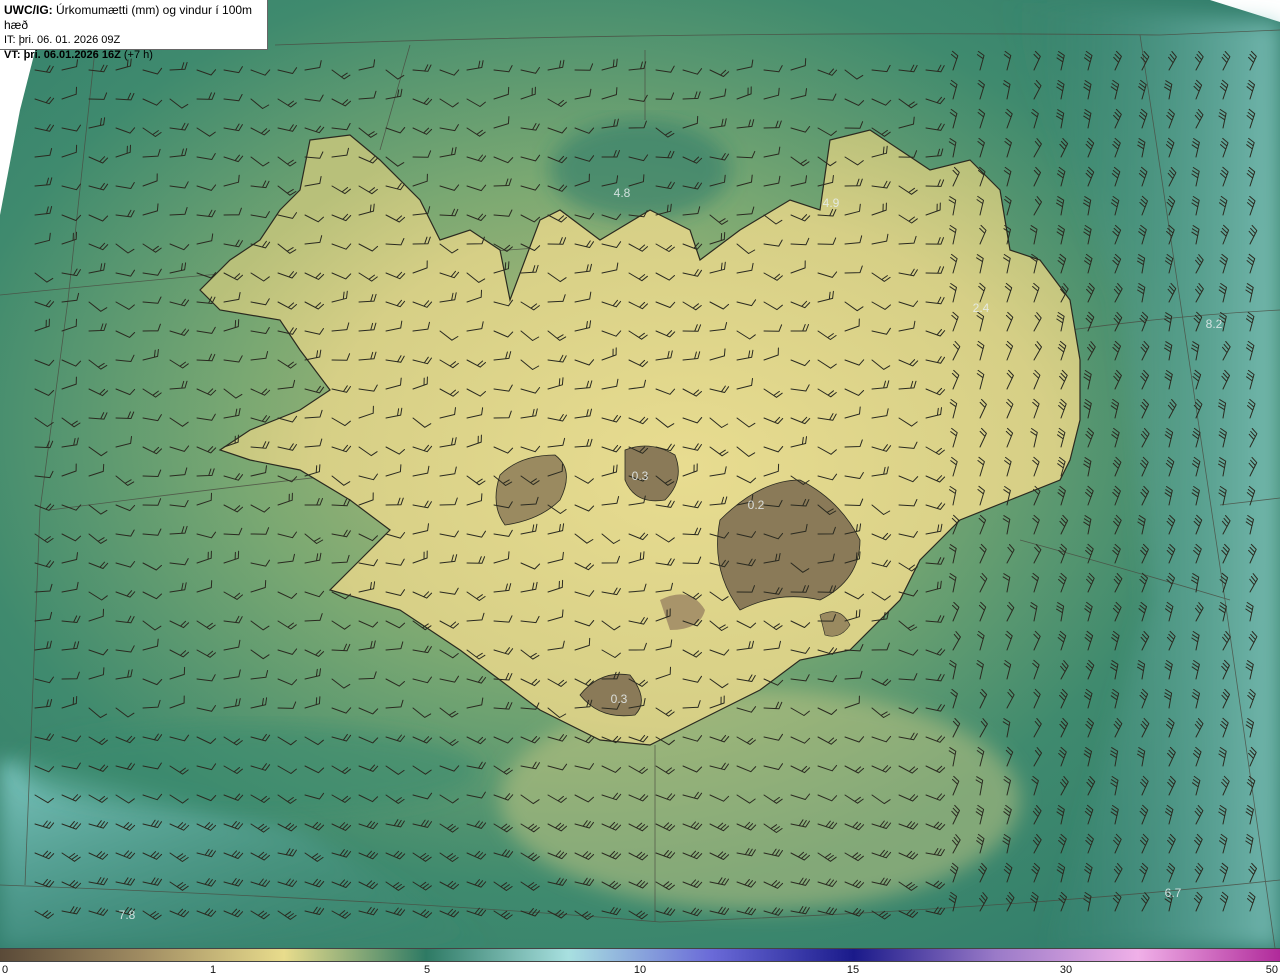 The height and width of the screenshot is (978, 1280). What do you see at coordinates (72, 55) in the screenshot?
I see `valid-time: þri. 06.01.2026 16Z` at bounding box center [72, 55].